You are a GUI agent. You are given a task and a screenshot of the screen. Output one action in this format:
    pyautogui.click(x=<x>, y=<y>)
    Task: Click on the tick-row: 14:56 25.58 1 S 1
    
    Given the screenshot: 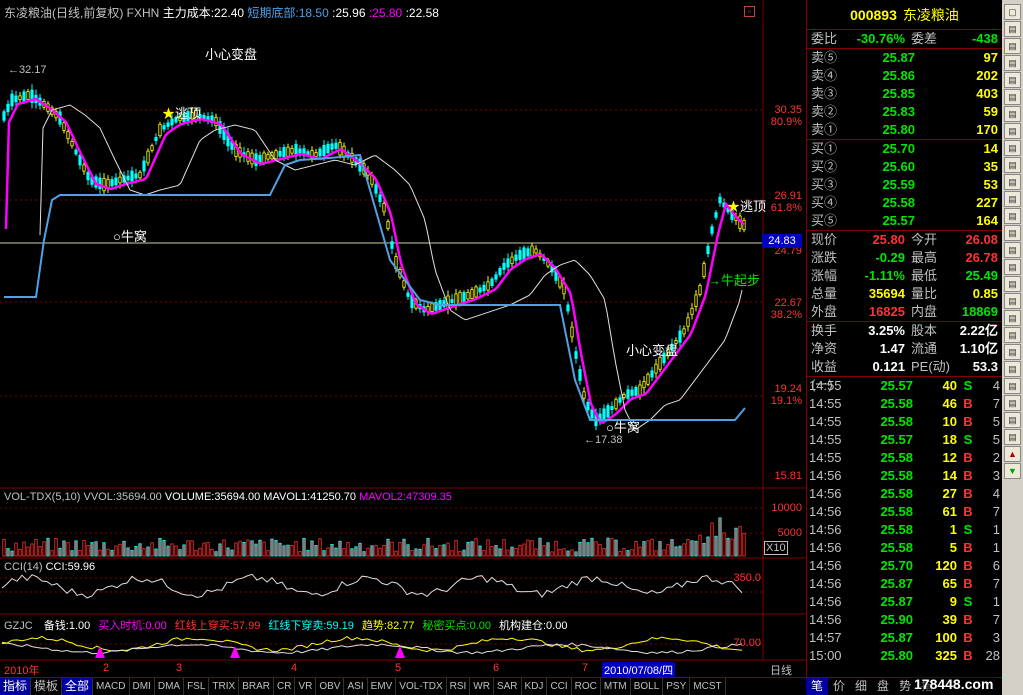 What is the action you would take?
    pyautogui.click(x=904, y=530)
    